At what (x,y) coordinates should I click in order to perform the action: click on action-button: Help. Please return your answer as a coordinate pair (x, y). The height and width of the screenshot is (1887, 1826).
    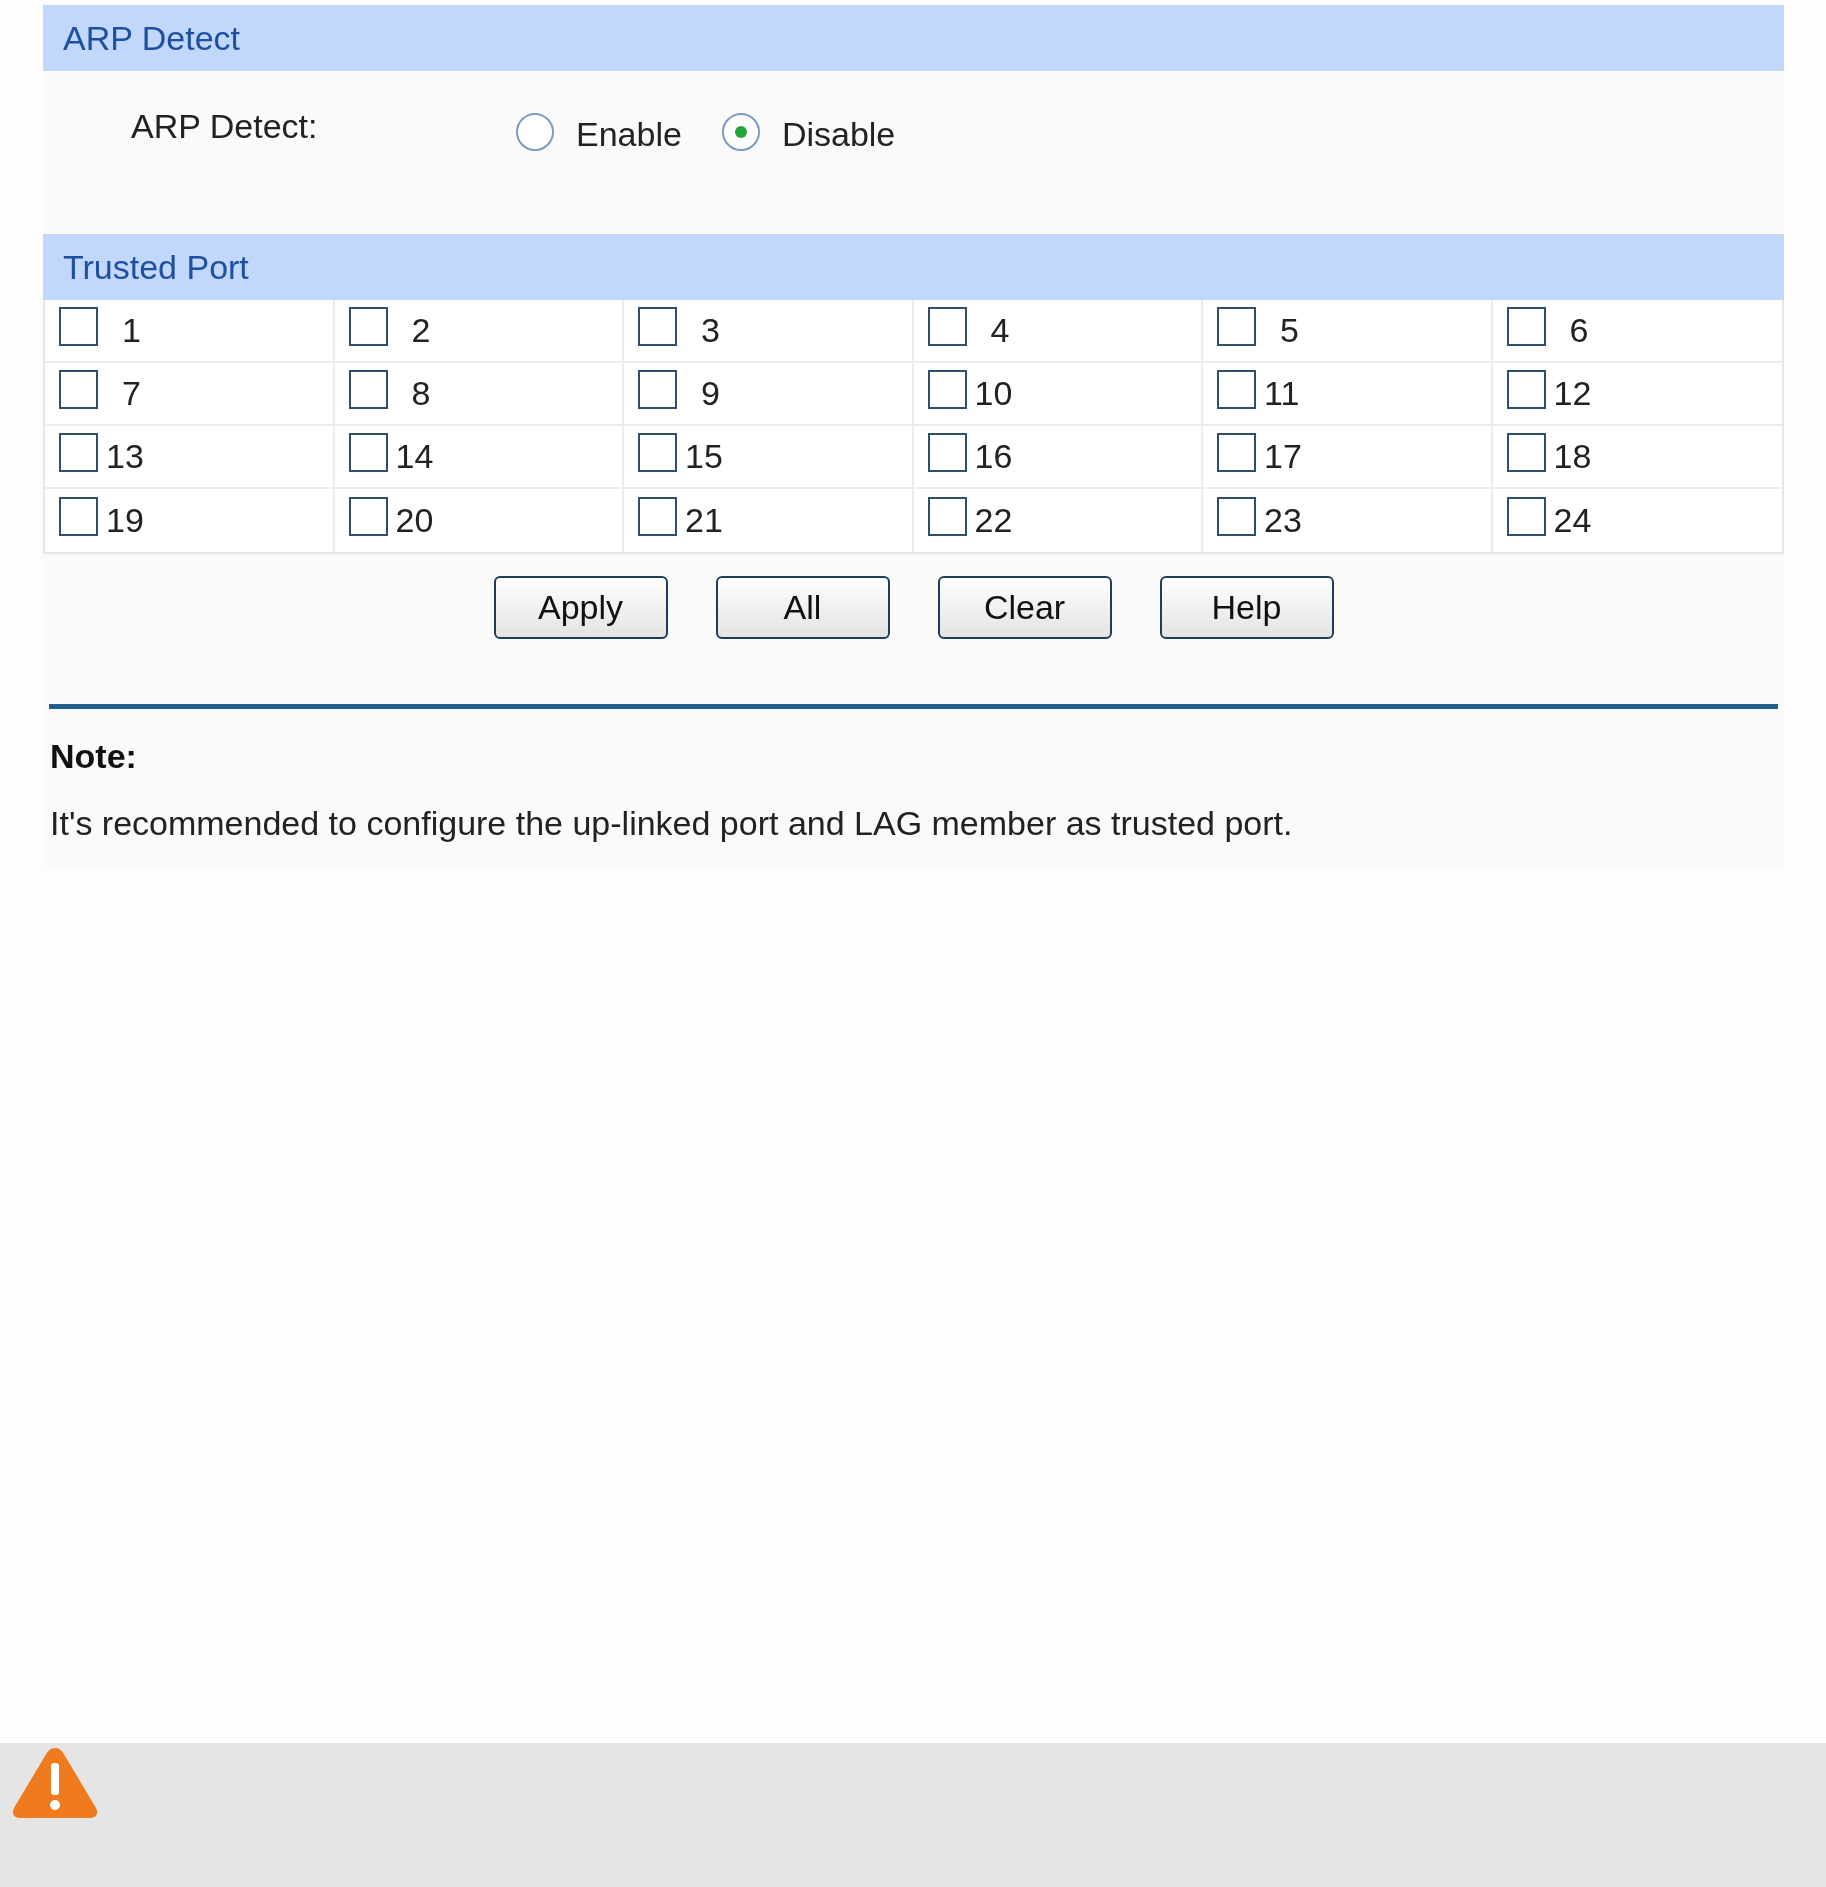
    Looking at the image, I should click on (1246, 607).